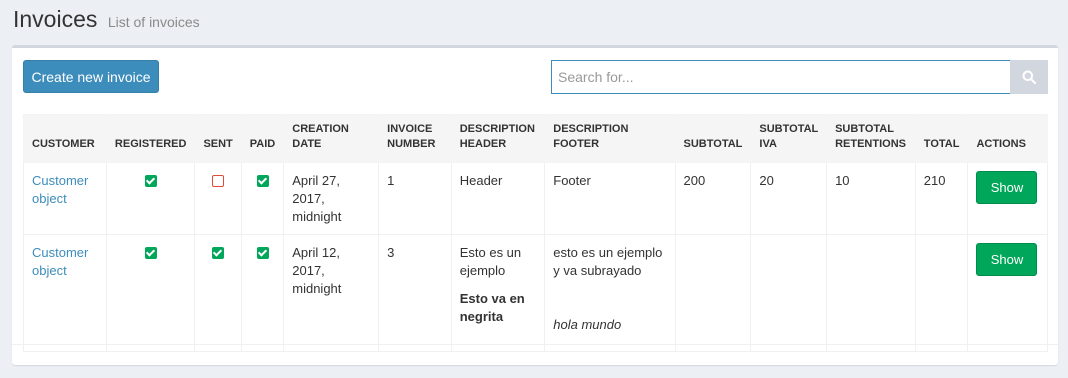 Image resolution: width=1068 pixels, height=378 pixels. Describe the element at coordinates (481, 180) in the screenshot. I see `description-header-text: Header` at that location.